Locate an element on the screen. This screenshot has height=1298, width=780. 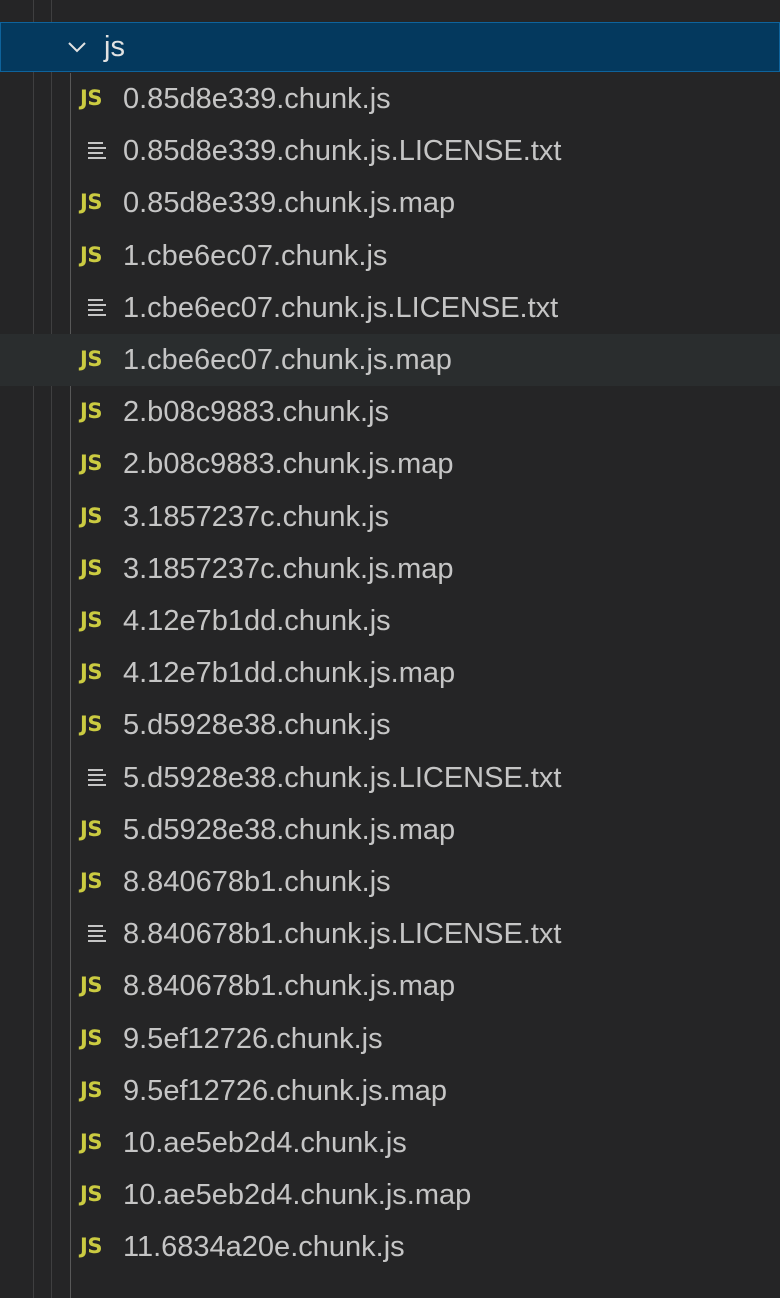
file-row: JS 8.840678b1.chunk.js.map is located at coordinates (390, 986).